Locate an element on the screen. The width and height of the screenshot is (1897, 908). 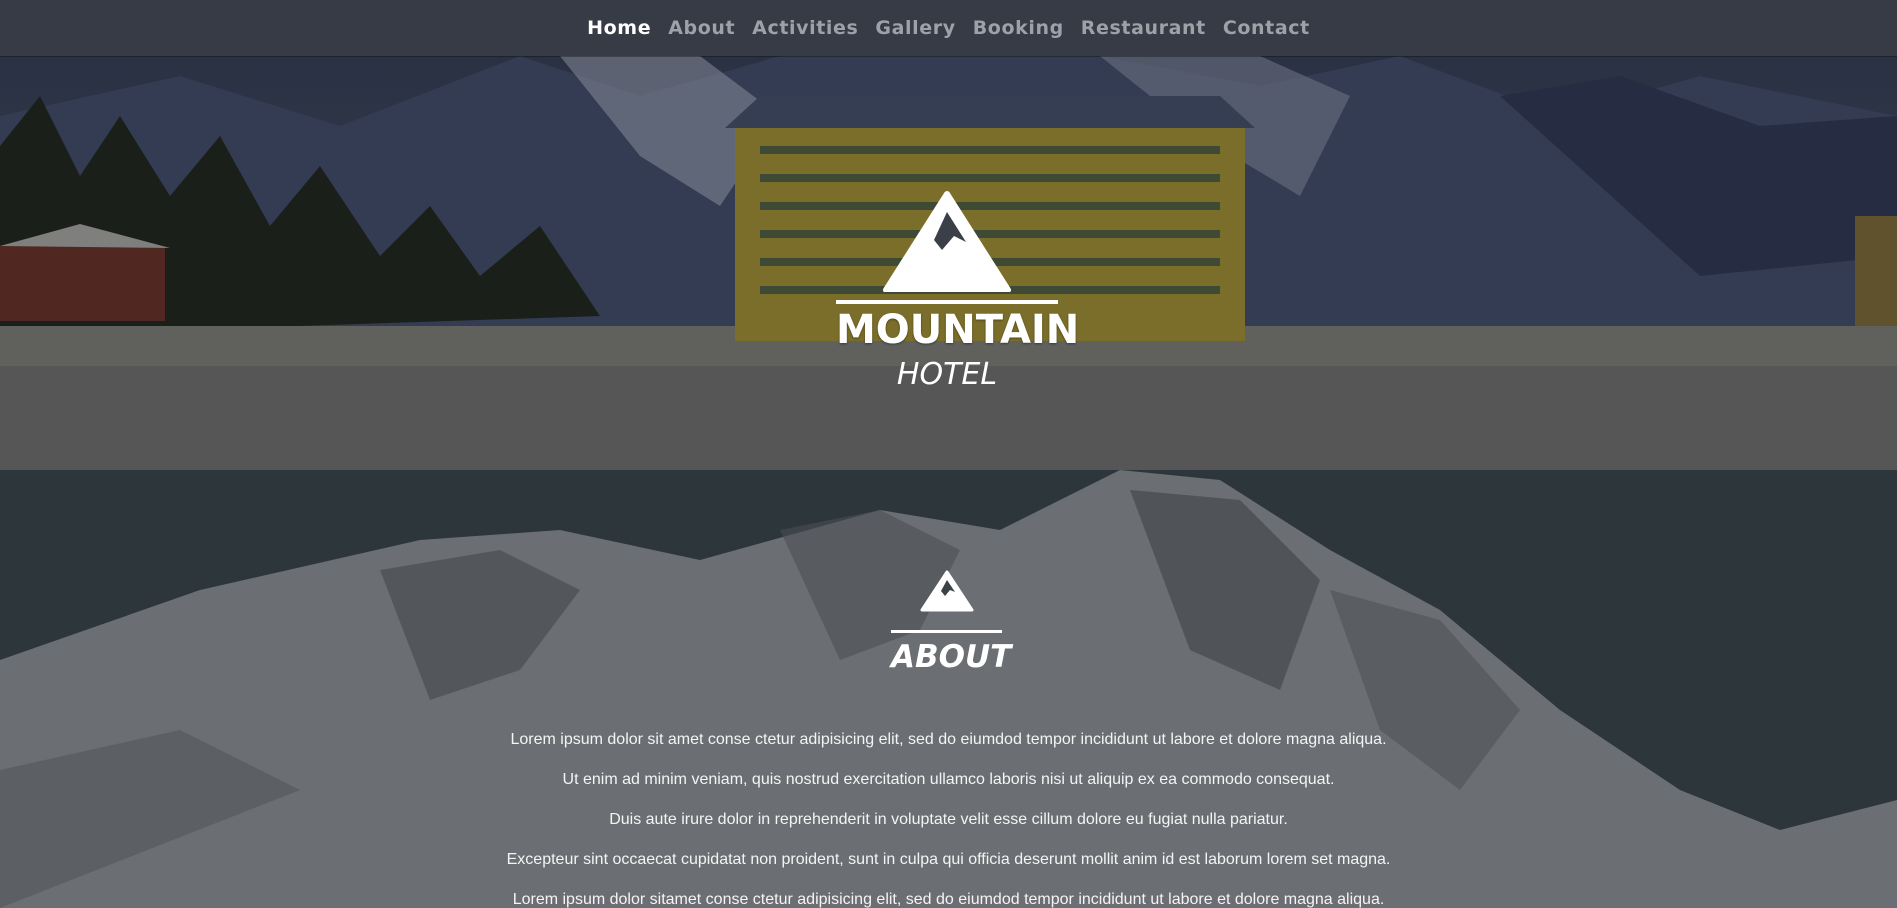
about-divider is located at coordinates (946, 631).